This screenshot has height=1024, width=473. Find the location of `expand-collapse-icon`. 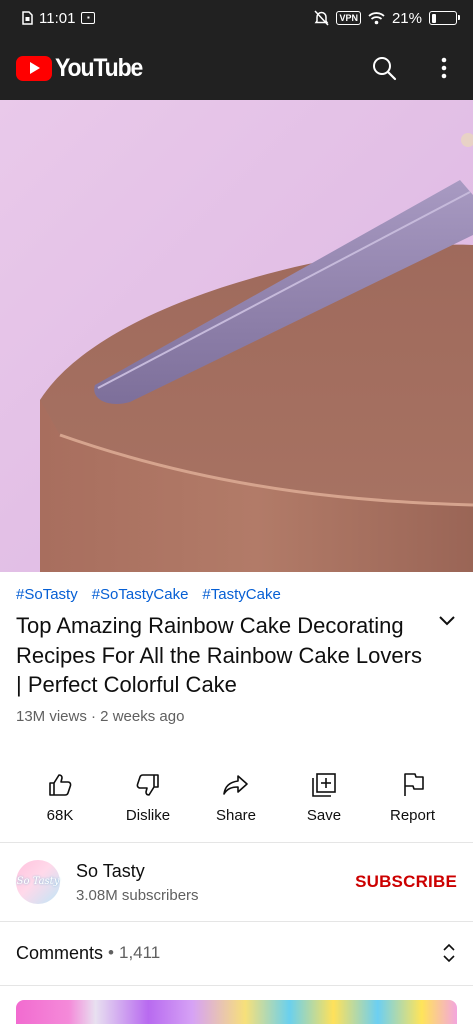

expand-collapse-icon is located at coordinates (449, 953).